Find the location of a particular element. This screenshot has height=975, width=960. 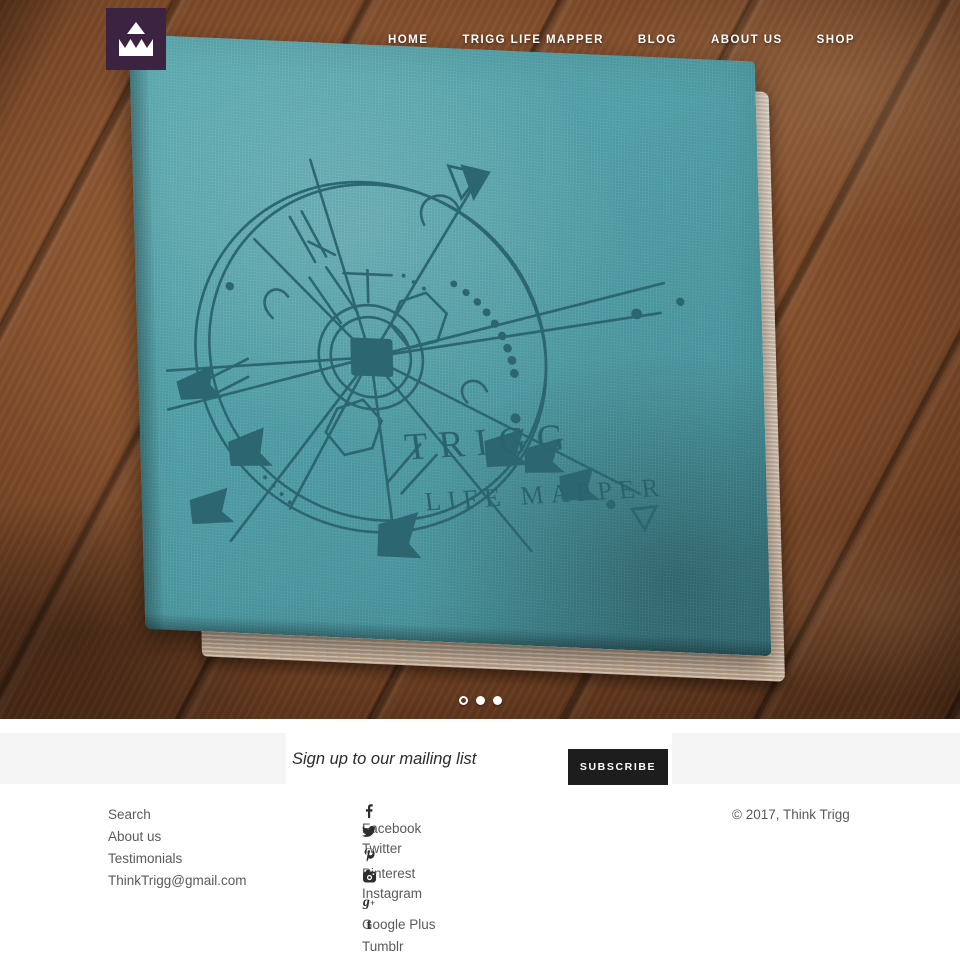

crown-icon is located at coordinates (136, 47).